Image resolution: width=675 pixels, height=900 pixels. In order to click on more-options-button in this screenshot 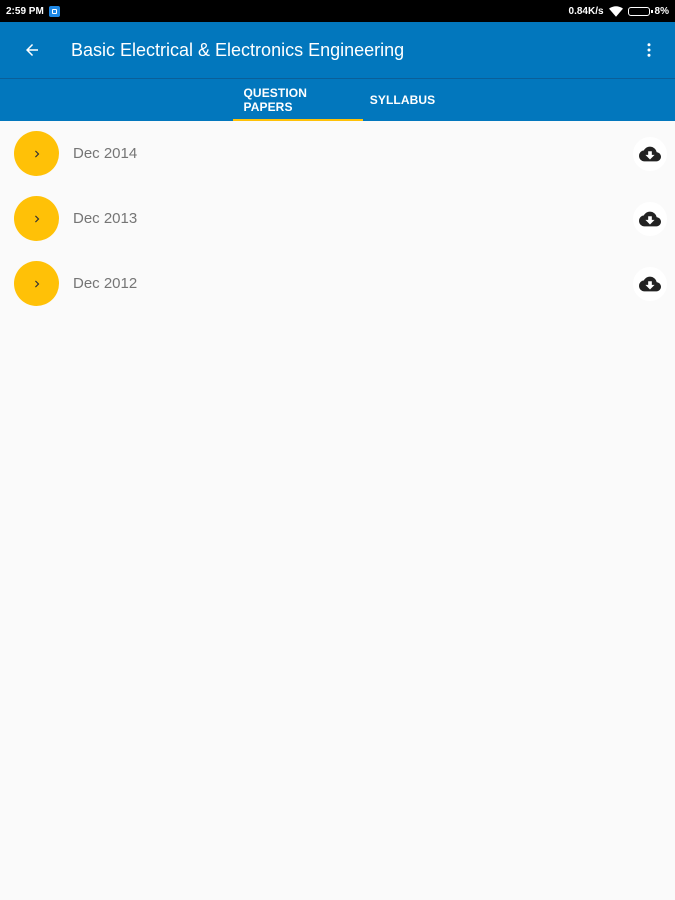, I will do `click(649, 50)`.